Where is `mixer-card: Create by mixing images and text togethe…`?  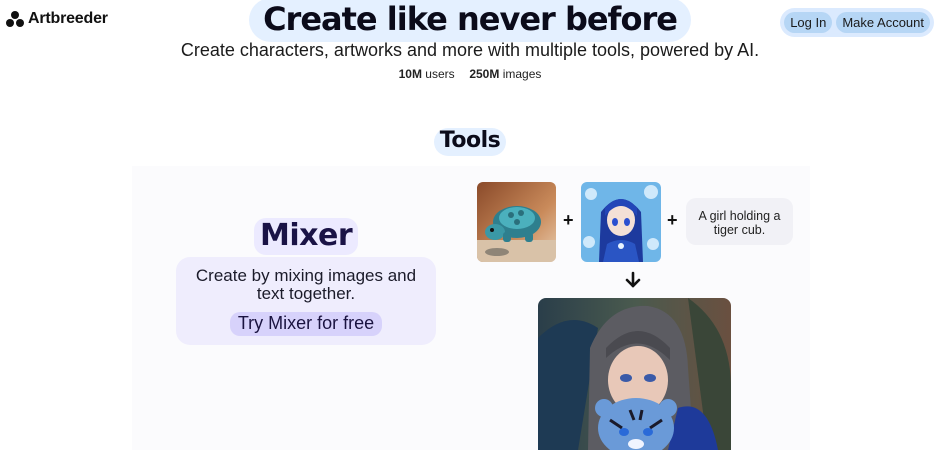 mixer-card: Create by mixing images and text togethe… is located at coordinates (306, 301).